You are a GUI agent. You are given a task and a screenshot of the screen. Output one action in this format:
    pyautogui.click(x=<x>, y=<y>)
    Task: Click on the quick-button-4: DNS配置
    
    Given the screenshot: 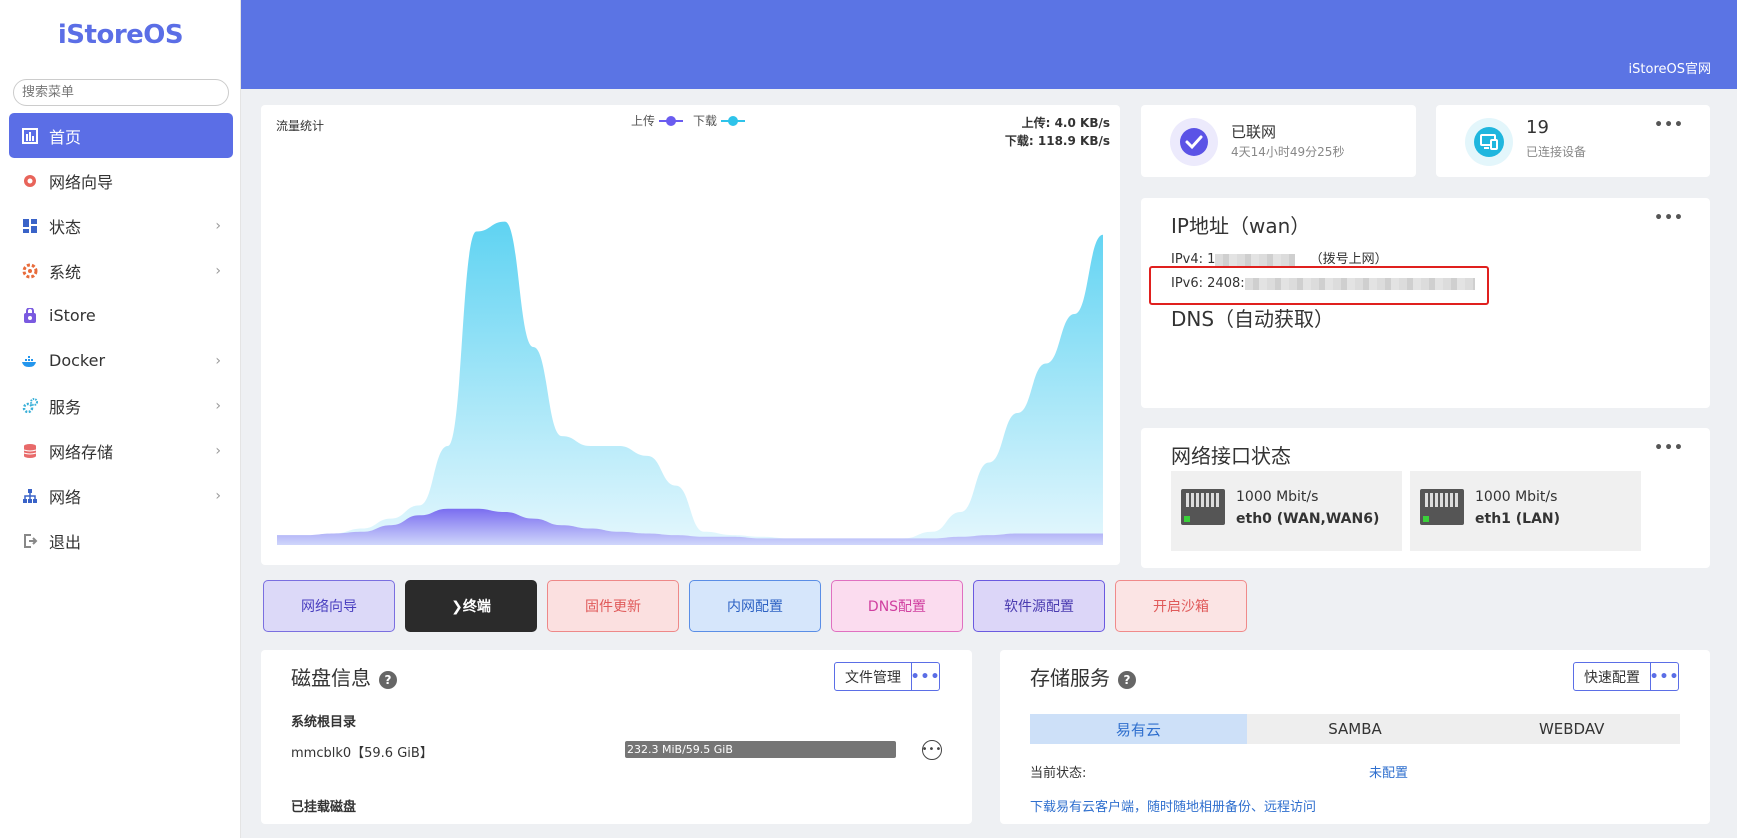 What is the action you would take?
    pyautogui.click(x=897, y=606)
    